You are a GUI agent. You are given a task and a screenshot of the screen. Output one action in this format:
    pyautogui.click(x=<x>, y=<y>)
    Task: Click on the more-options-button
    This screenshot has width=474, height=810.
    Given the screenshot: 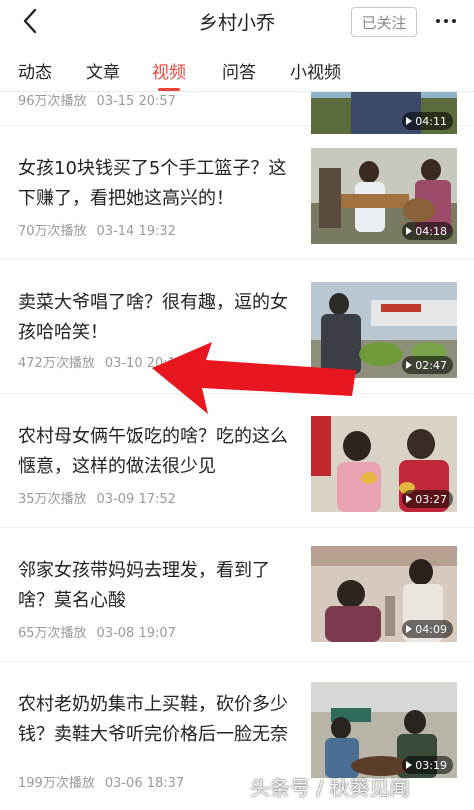 What is the action you would take?
    pyautogui.click(x=446, y=21)
    